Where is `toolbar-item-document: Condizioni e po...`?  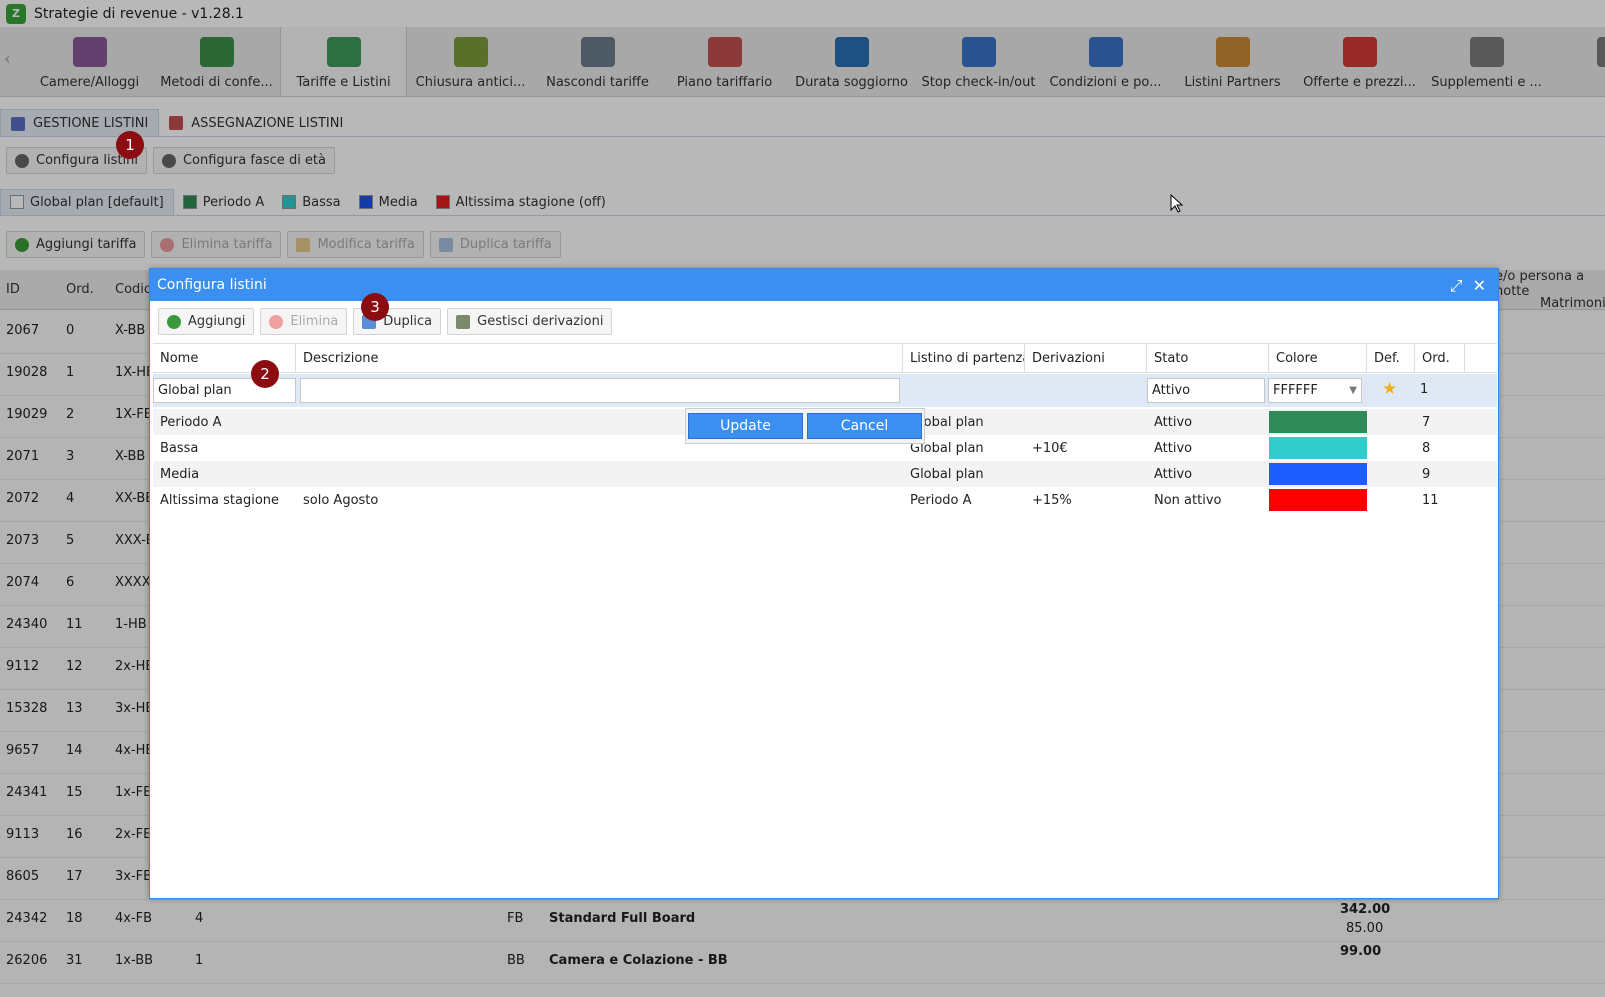
toolbar-item-document: Condizioni e po... is located at coordinates (1105, 61).